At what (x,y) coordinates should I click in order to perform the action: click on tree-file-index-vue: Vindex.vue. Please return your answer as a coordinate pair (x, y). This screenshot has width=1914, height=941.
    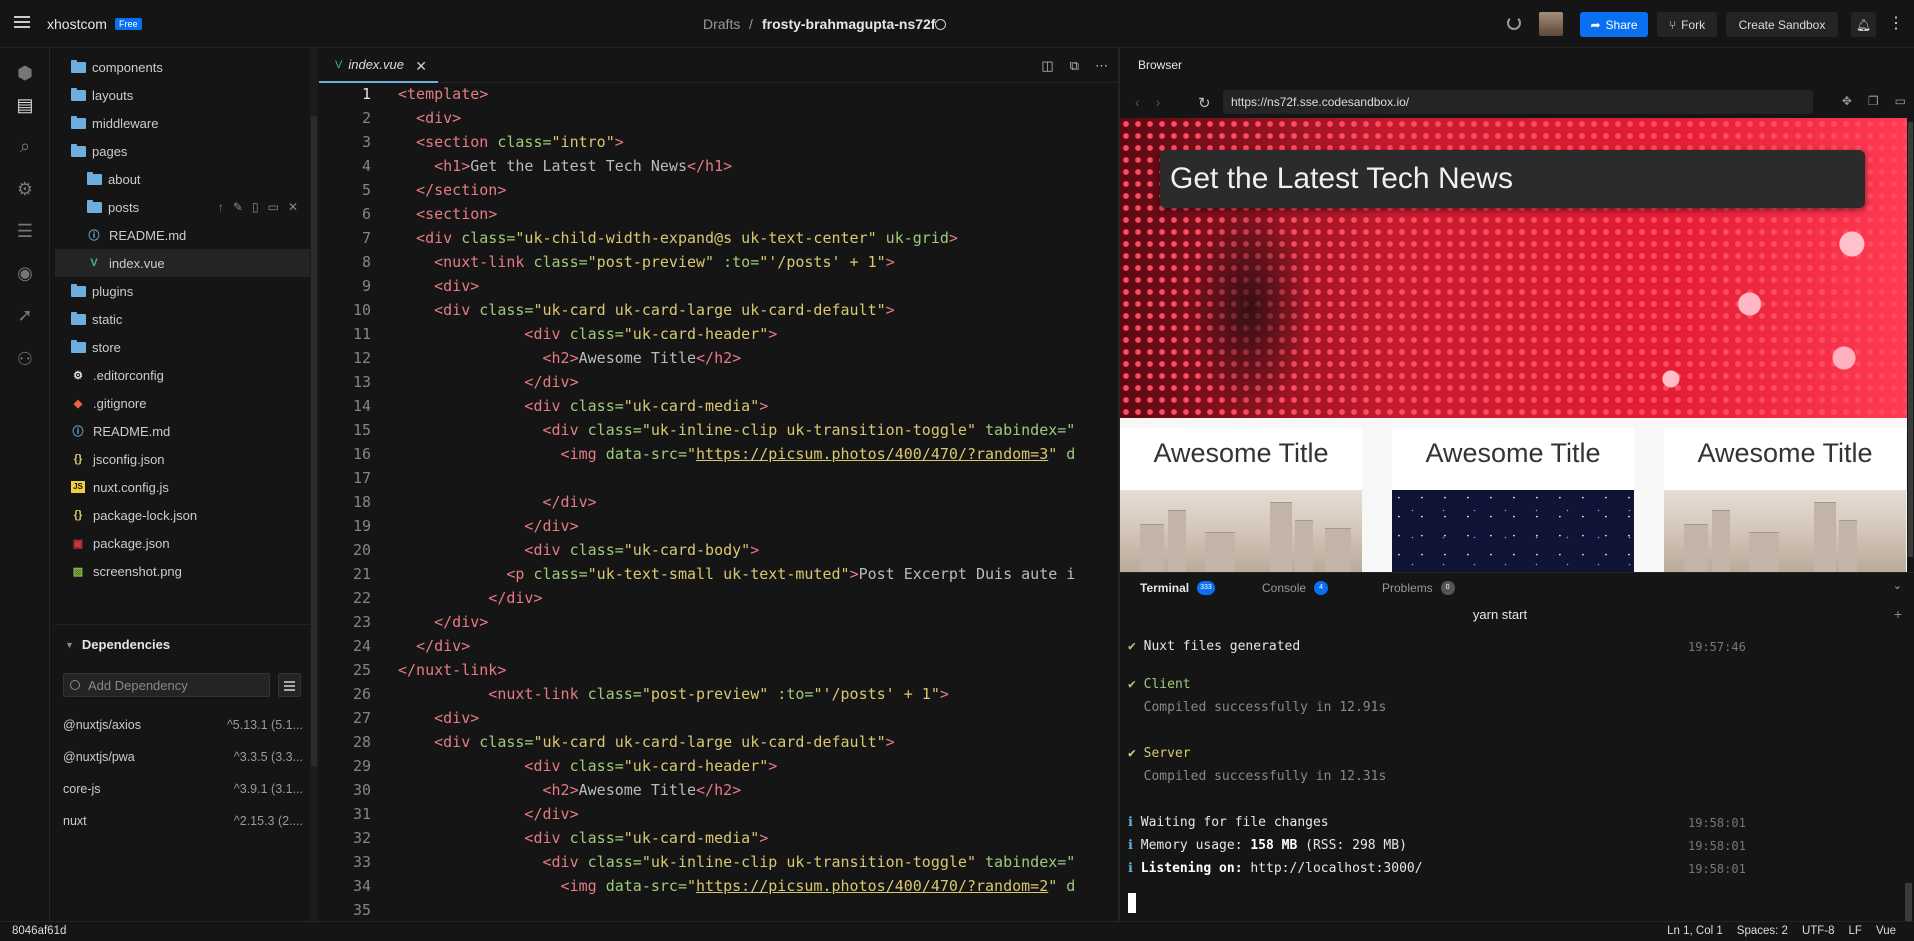
    Looking at the image, I should click on (182, 263).